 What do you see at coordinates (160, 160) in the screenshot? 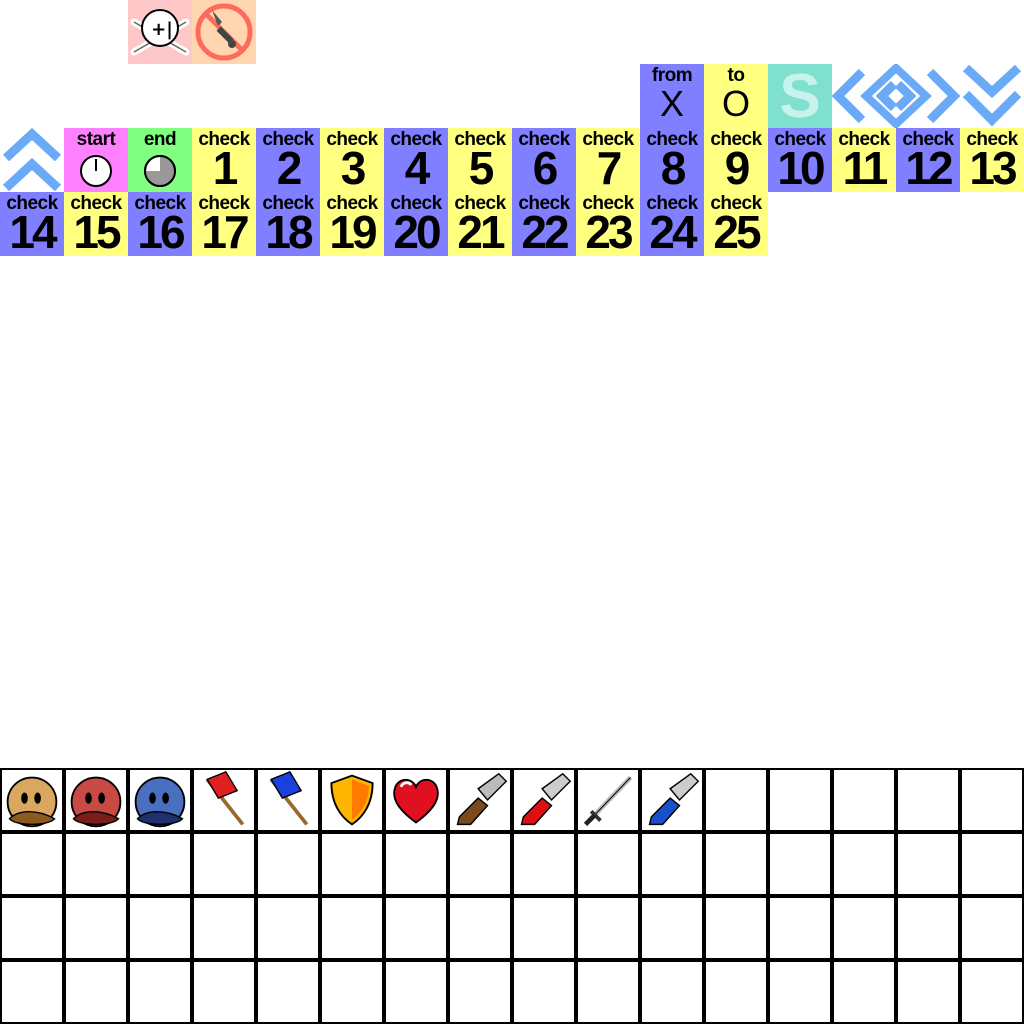
I see `end-tile: end` at bounding box center [160, 160].